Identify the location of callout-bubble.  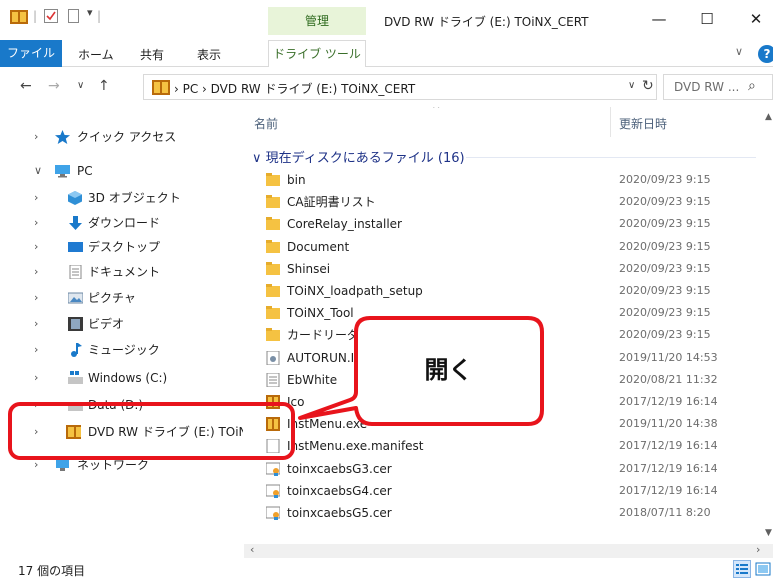
(421, 371).